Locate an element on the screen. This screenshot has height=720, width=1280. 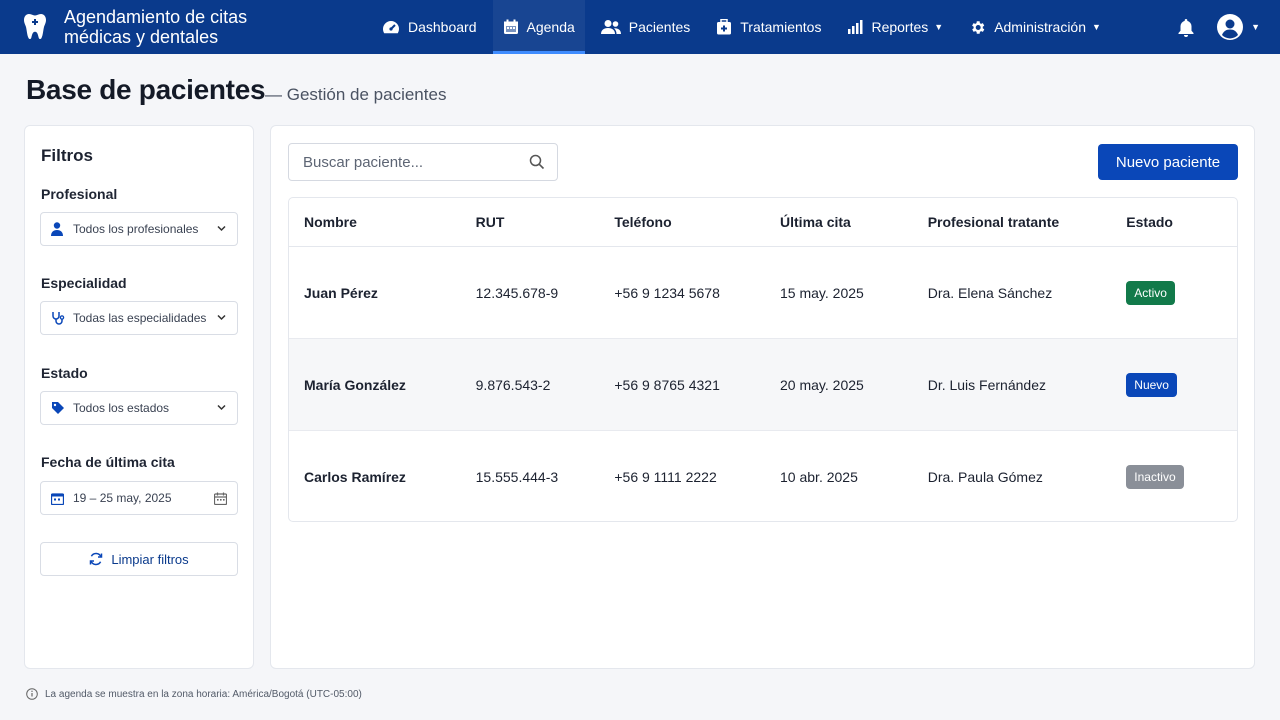
column-header-nombre: Nombre is located at coordinates (375, 222).